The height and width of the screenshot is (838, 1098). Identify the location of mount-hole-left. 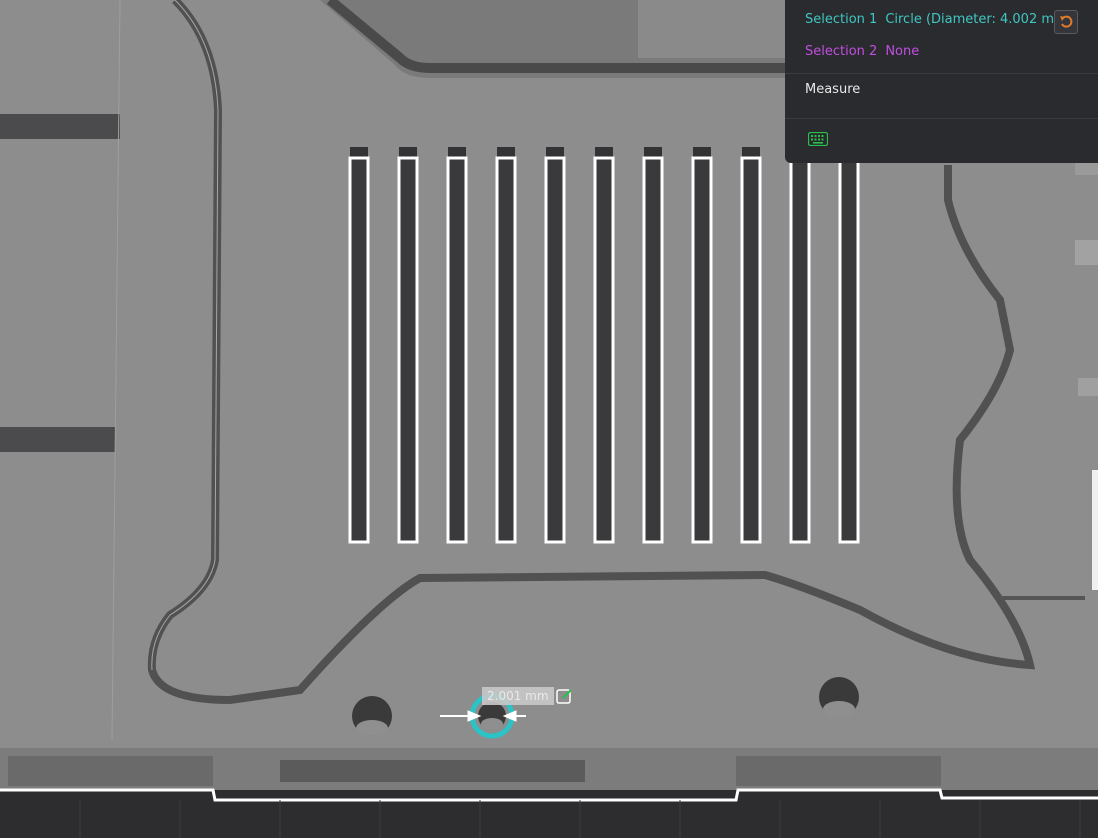
(372, 716).